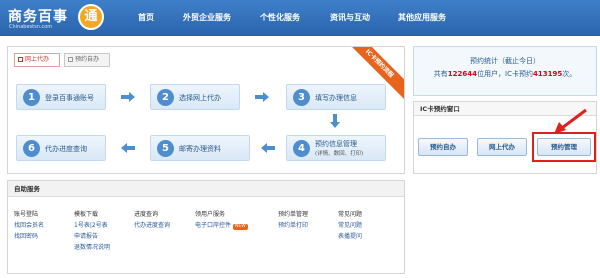 Image resolution: width=600 pixels, height=278 pixels. Describe the element at coordinates (293, 214) in the screenshot. I see `service-heading: 预约单管理` at that location.